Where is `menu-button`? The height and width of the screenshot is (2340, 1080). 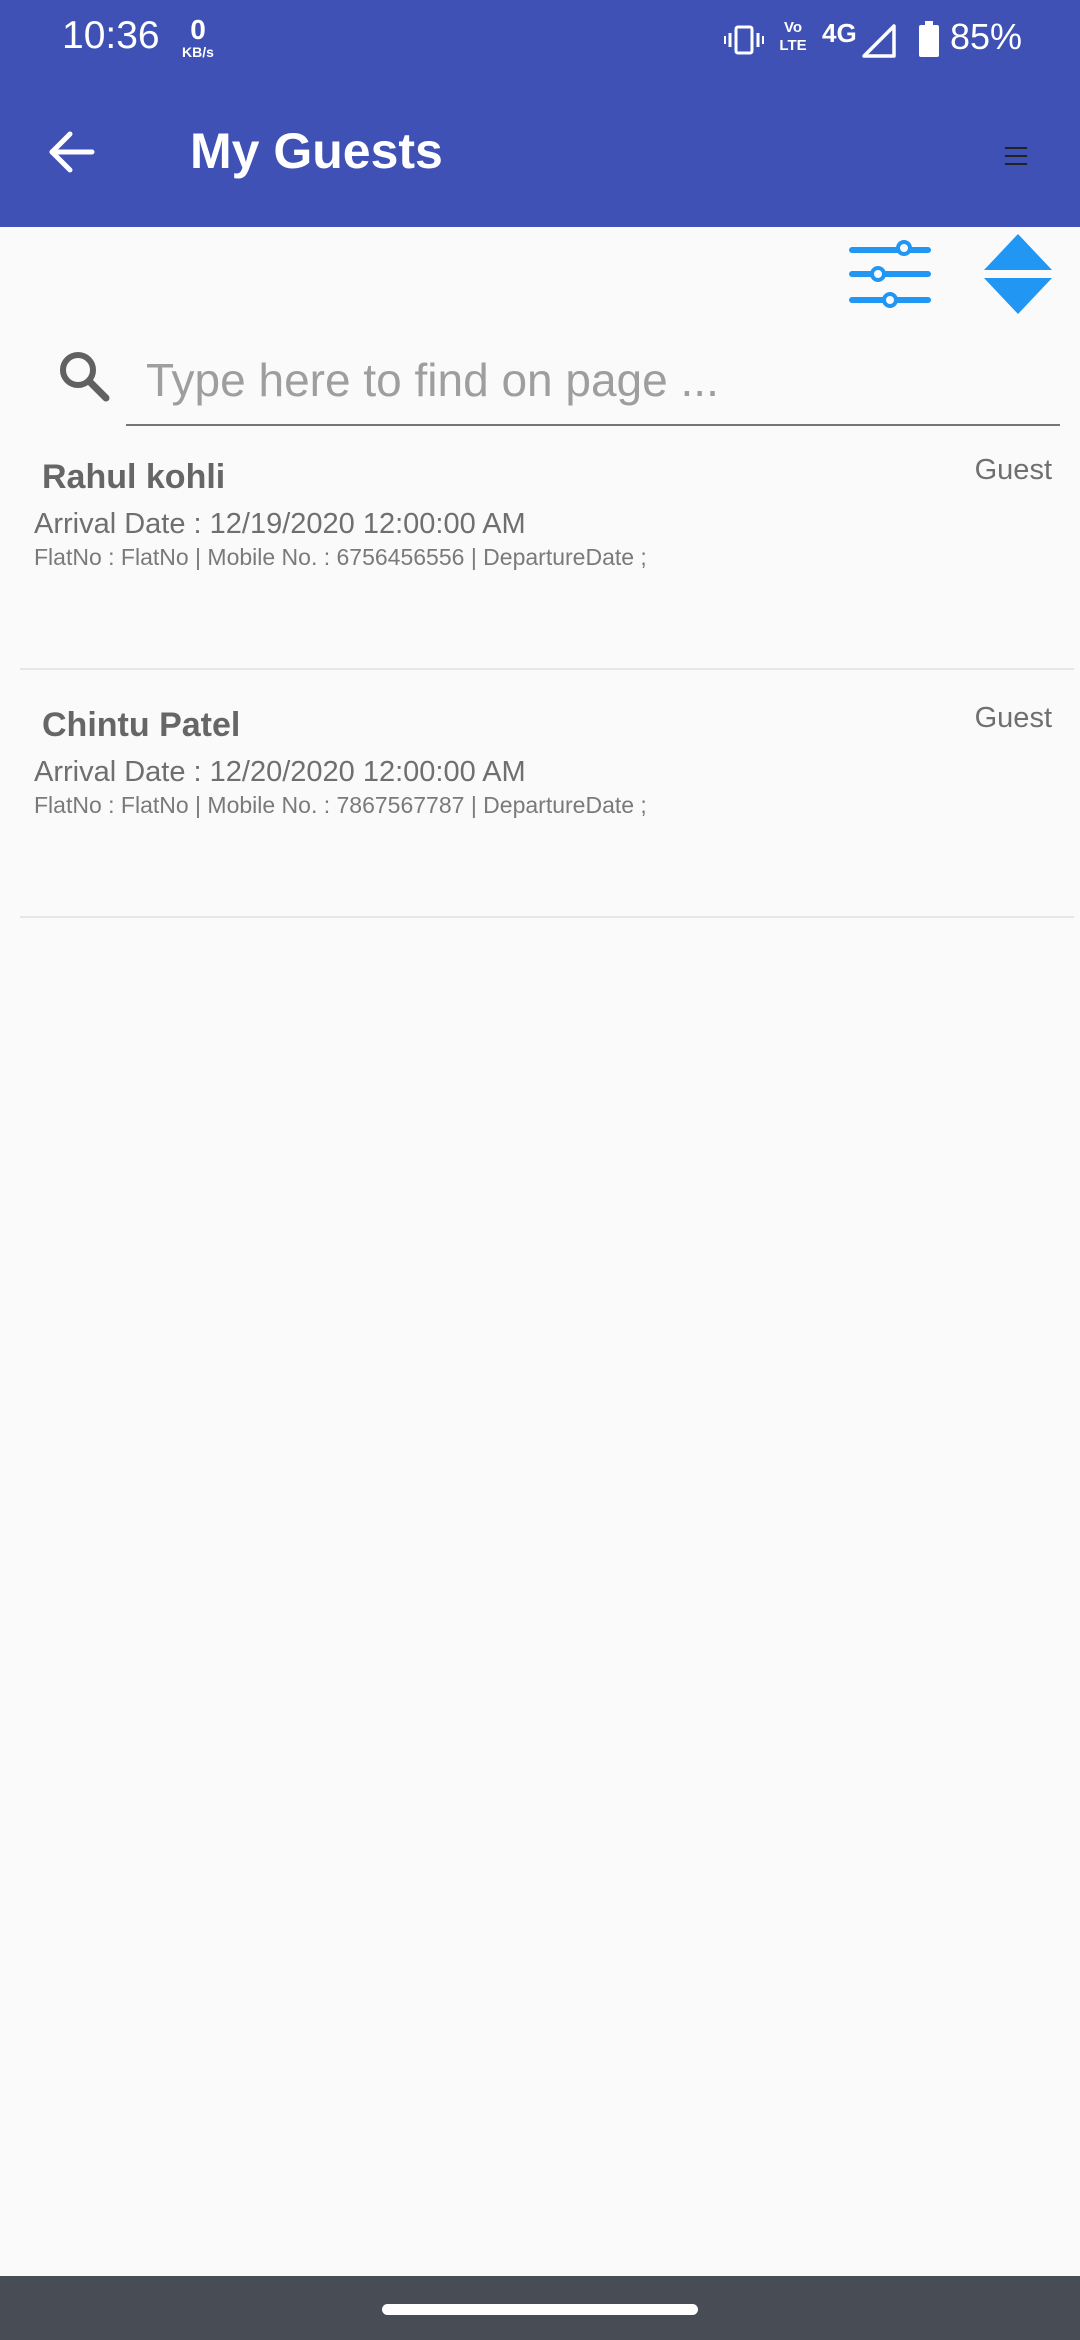 menu-button is located at coordinates (1016, 156).